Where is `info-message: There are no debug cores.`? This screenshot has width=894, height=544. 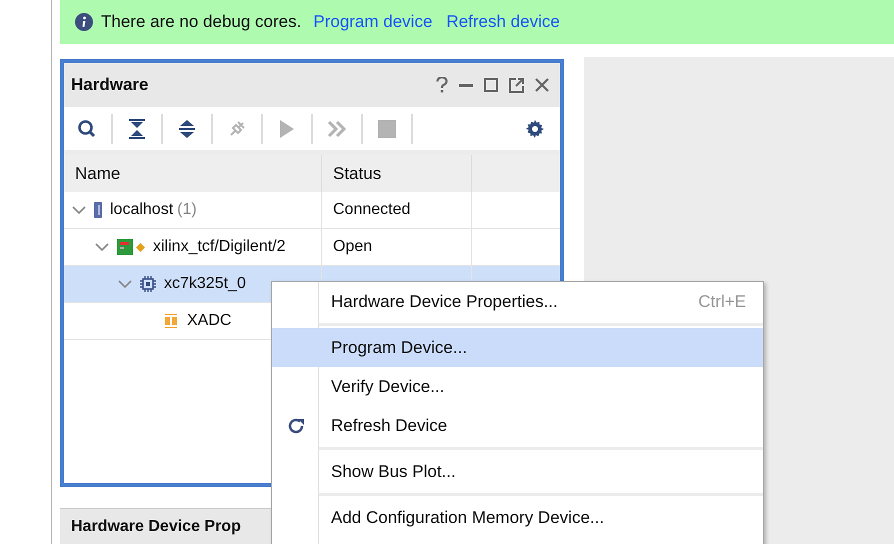 info-message: There are no debug cores. is located at coordinates (201, 22).